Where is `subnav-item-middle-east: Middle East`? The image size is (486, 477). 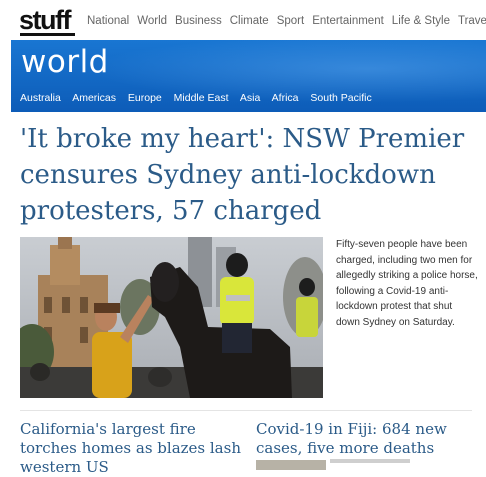
subnav-item-middle-east: Middle East is located at coordinates (201, 98).